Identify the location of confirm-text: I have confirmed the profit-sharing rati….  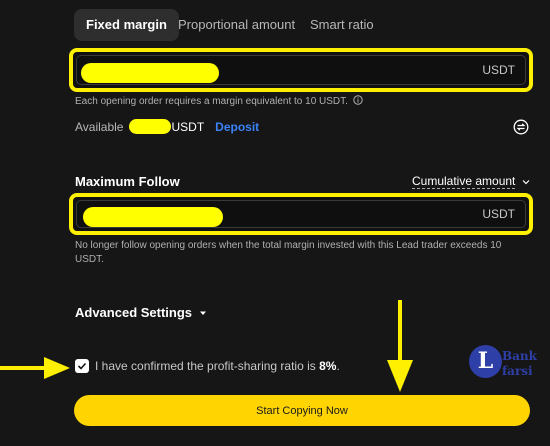
(205, 366).